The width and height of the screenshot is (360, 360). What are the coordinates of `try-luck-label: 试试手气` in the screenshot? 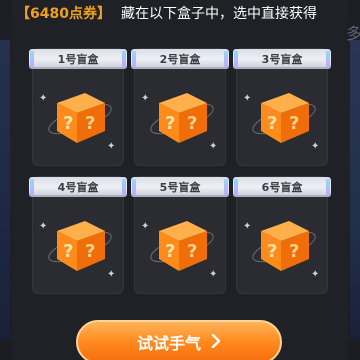 It's located at (168, 343).